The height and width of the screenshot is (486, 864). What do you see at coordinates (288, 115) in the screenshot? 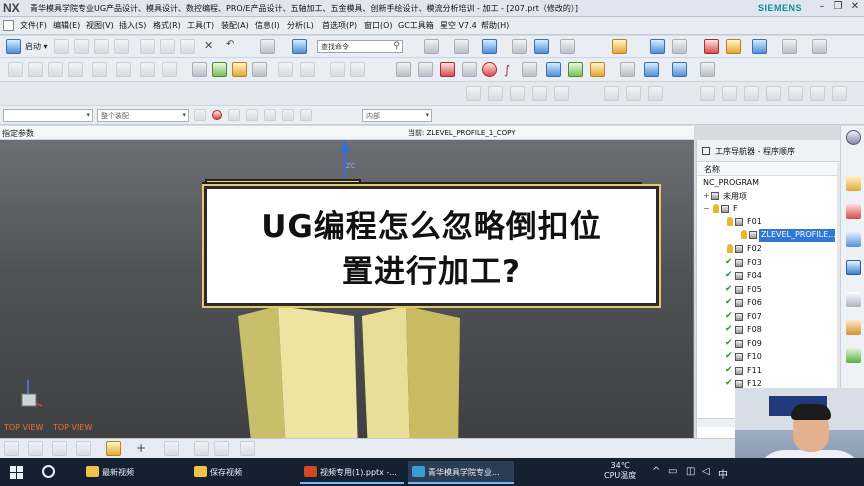
I see `snap-4-icon` at bounding box center [288, 115].